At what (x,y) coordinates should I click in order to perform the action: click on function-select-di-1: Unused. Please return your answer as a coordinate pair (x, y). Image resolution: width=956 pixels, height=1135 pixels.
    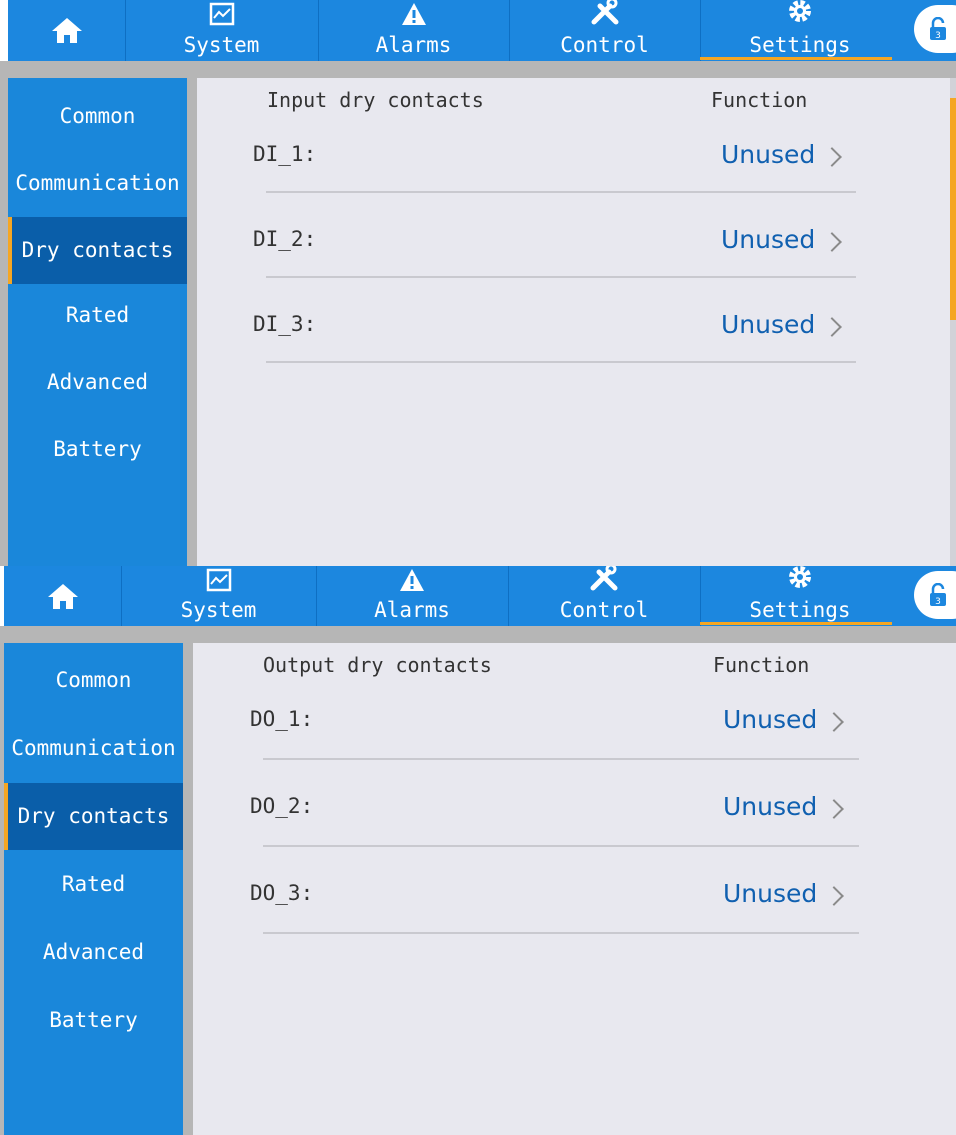
    Looking at the image, I should click on (768, 154).